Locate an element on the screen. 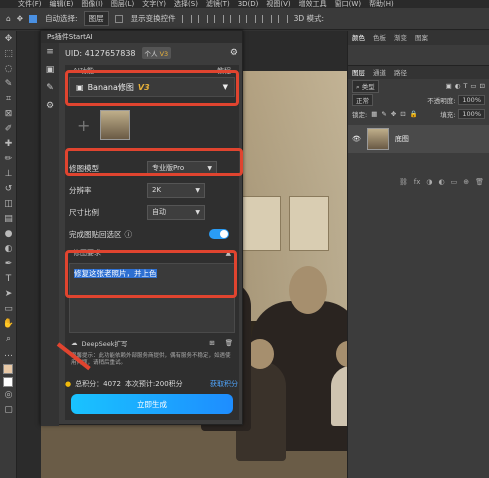 The height and width of the screenshot is (478, 489). menu-icon: ≡ is located at coordinates (50, 52).